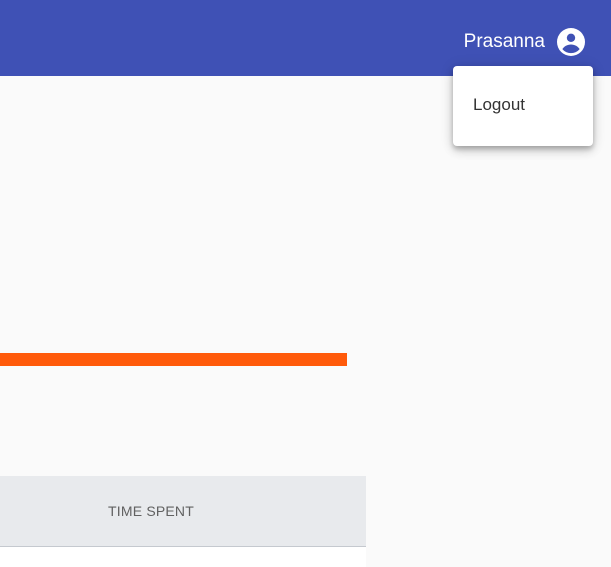  I want to click on user-name: Prasanna, so click(504, 41).